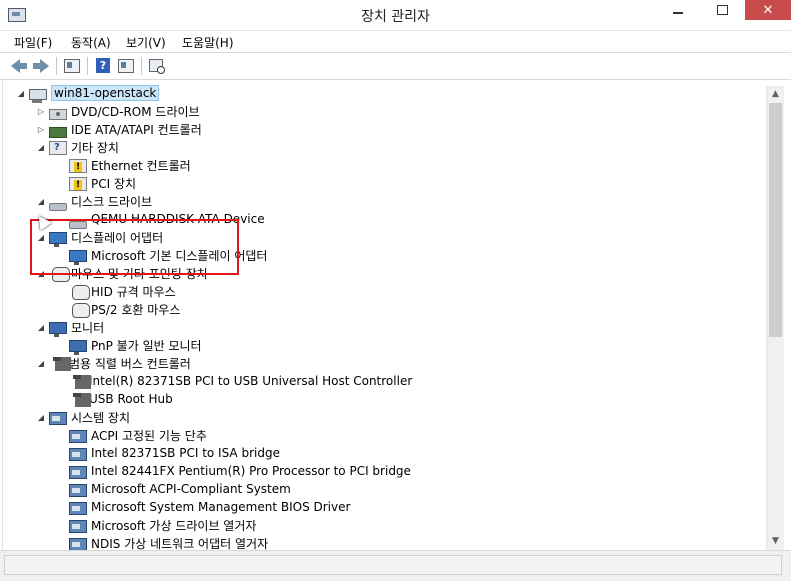  I want to click on tree-item-label: NDIS 가상 네트워크 어댑터 열거자, so click(180, 543).